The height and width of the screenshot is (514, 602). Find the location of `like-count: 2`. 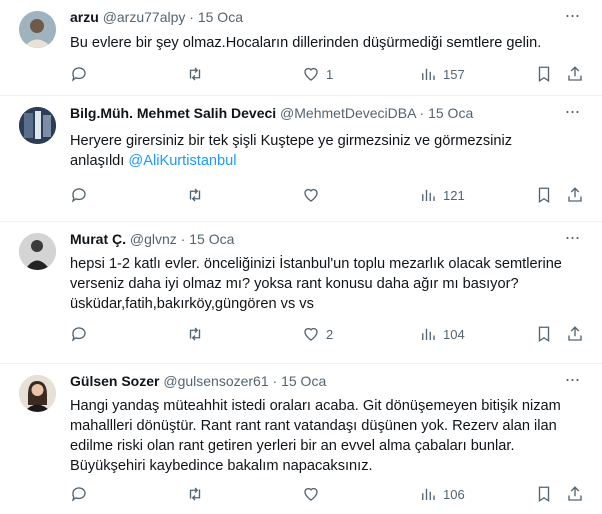

like-count: 2 is located at coordinates (330, 334).